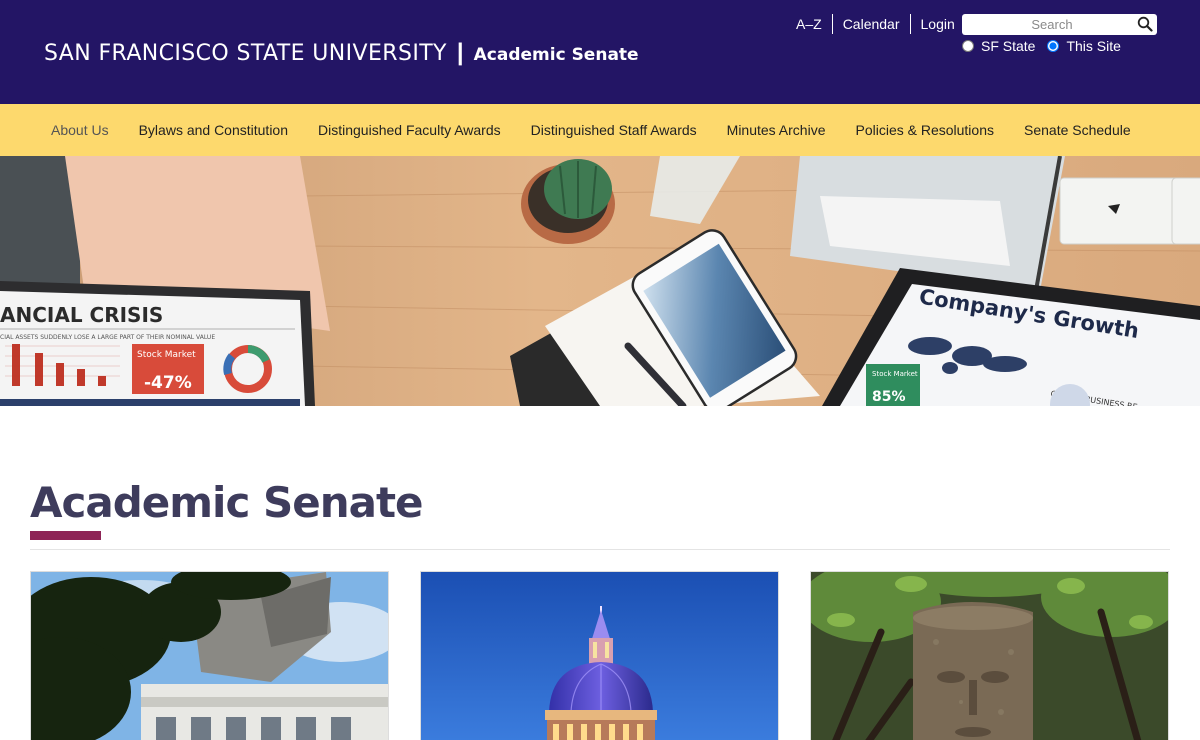  I want to click on tablet-stock-value: 85%, so click(889, 397).